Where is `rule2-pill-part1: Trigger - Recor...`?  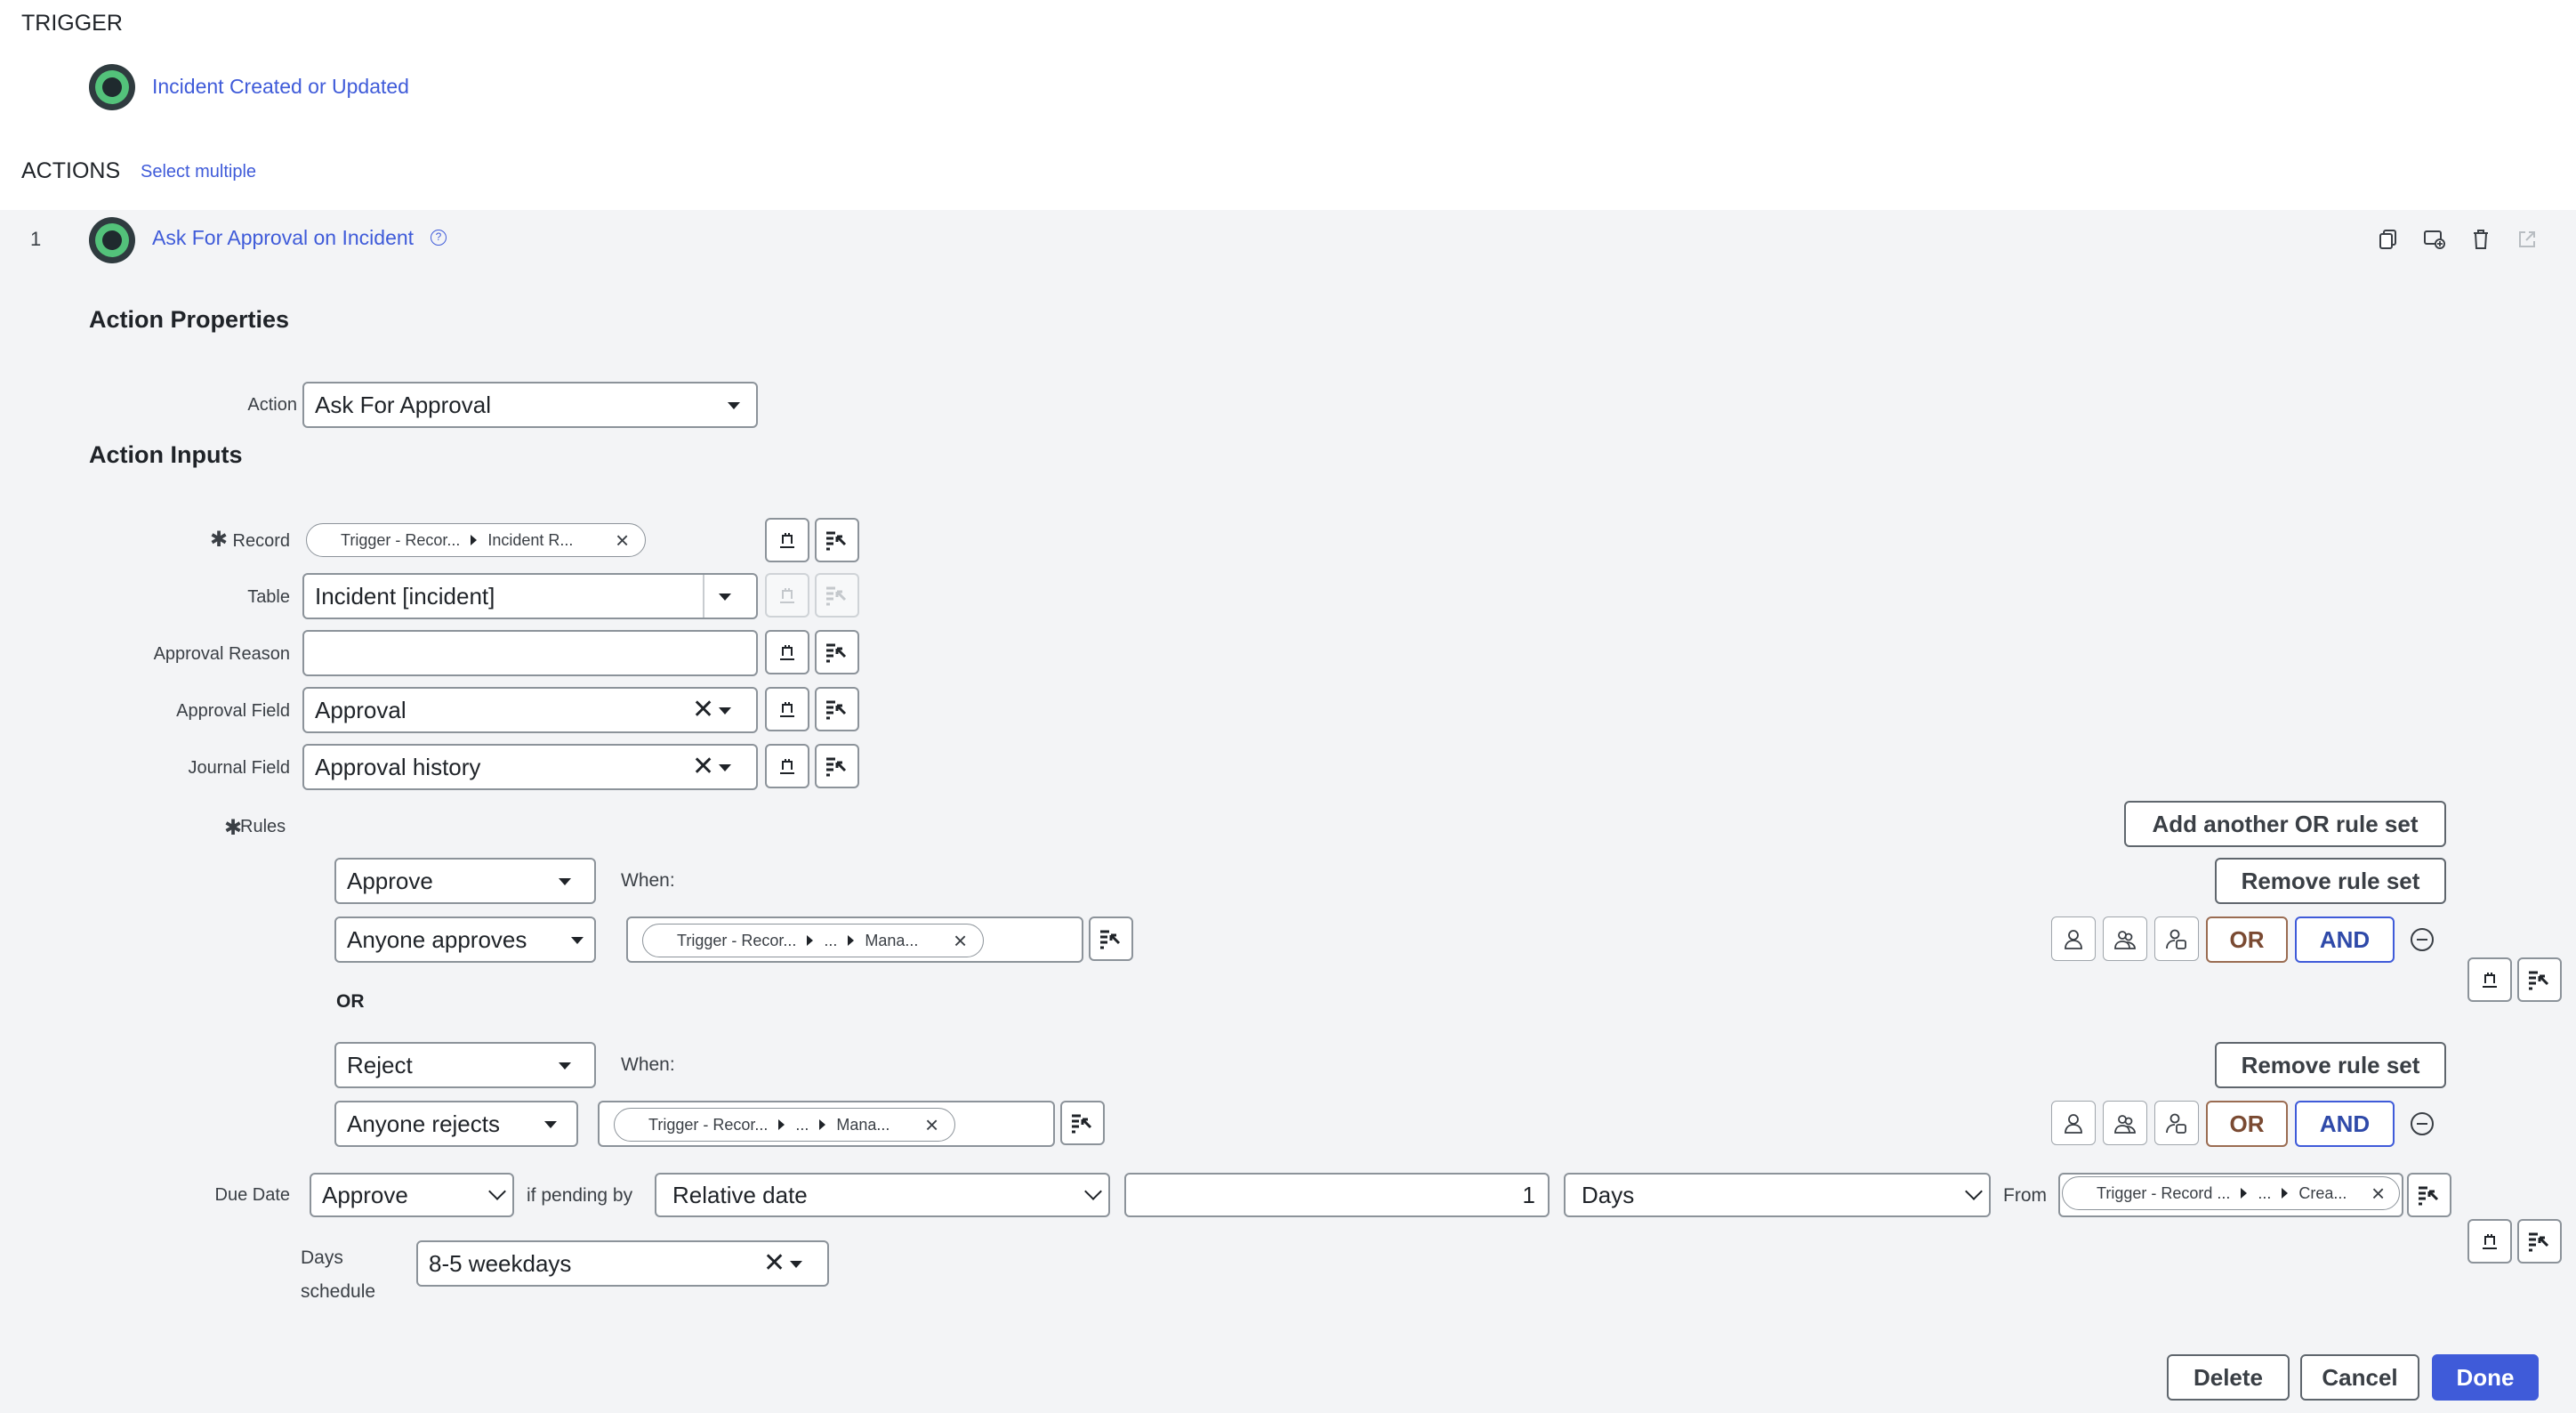 rule2-pill-part1: Trigger - Recor... is located at coordinates (708, 1125).